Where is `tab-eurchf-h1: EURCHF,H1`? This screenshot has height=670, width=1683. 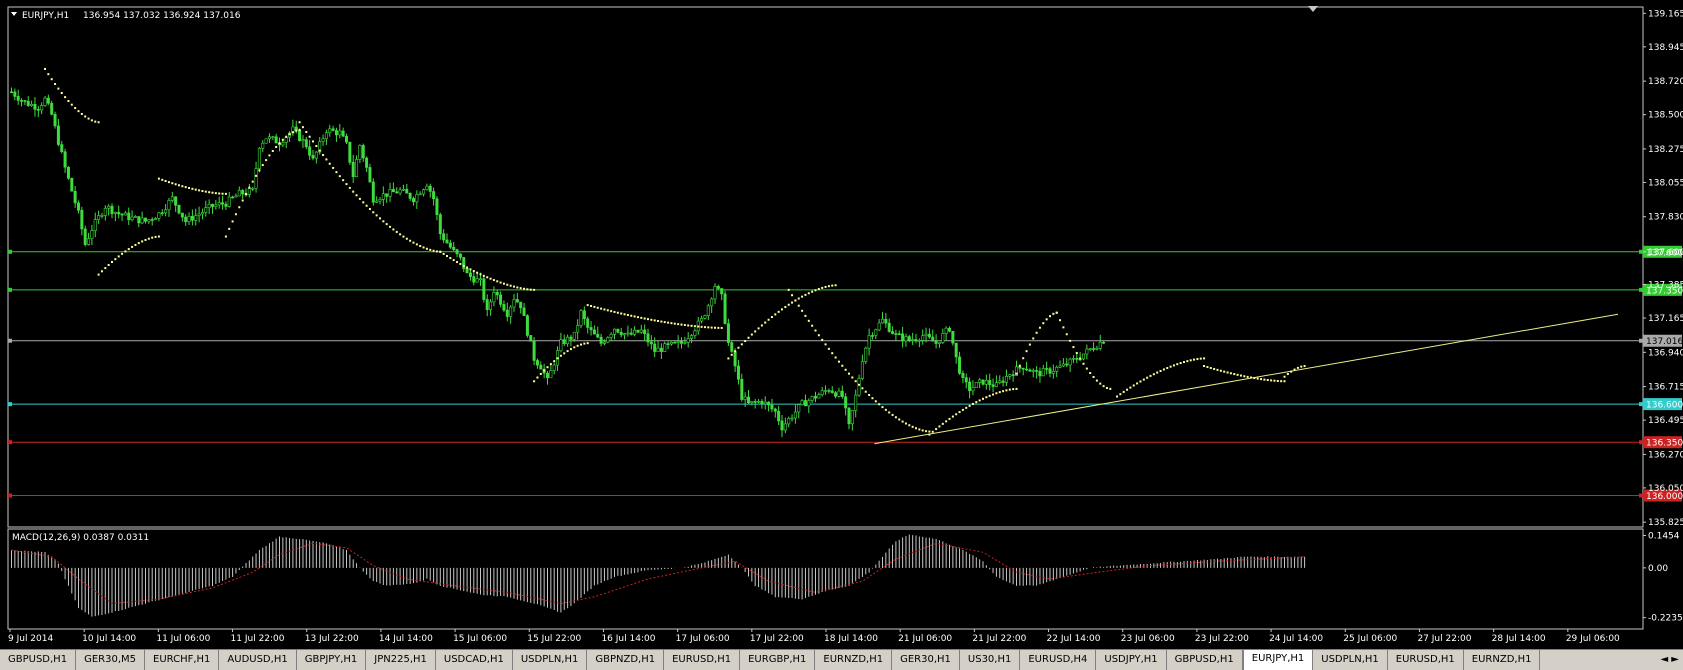 tab-eurchf-h1: EURCHF,H1 is located at coordinates (182, 660).